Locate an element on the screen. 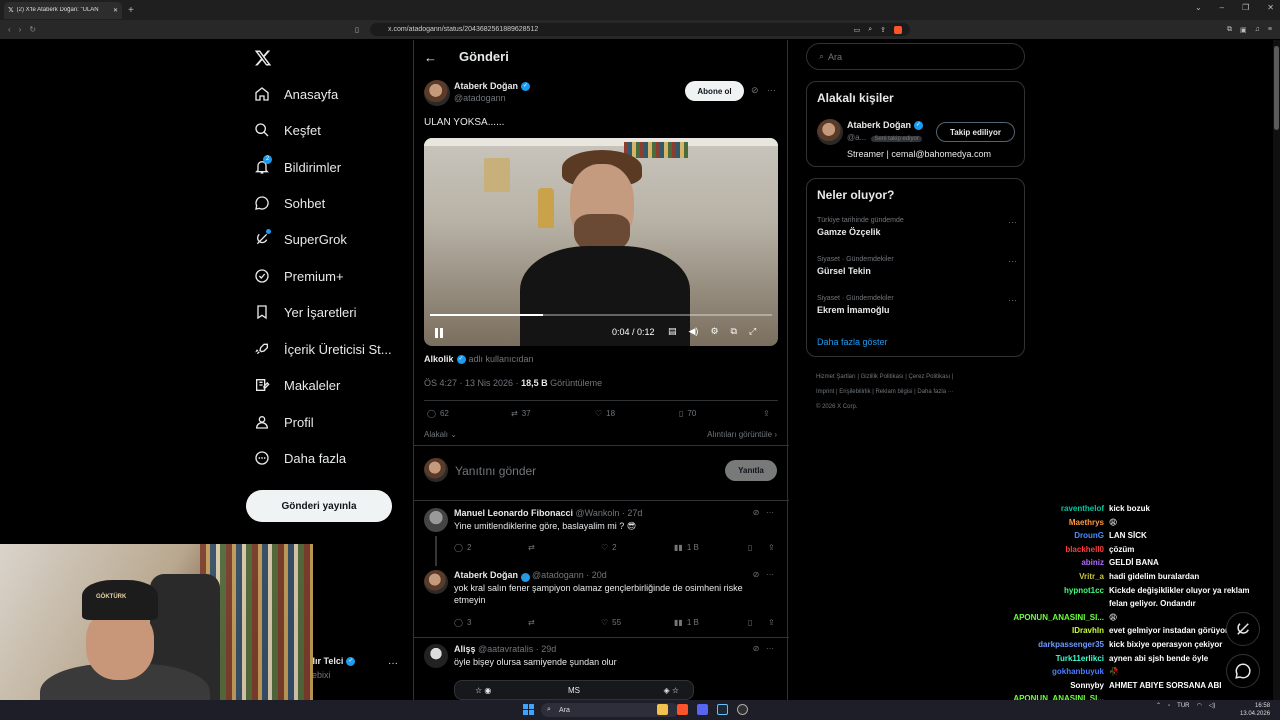 Image resolution: width=1280 pixels, height=720 pixels. match-card: ☆ ◉ MS ◈ ☆ is located at coordinates (574, 690).